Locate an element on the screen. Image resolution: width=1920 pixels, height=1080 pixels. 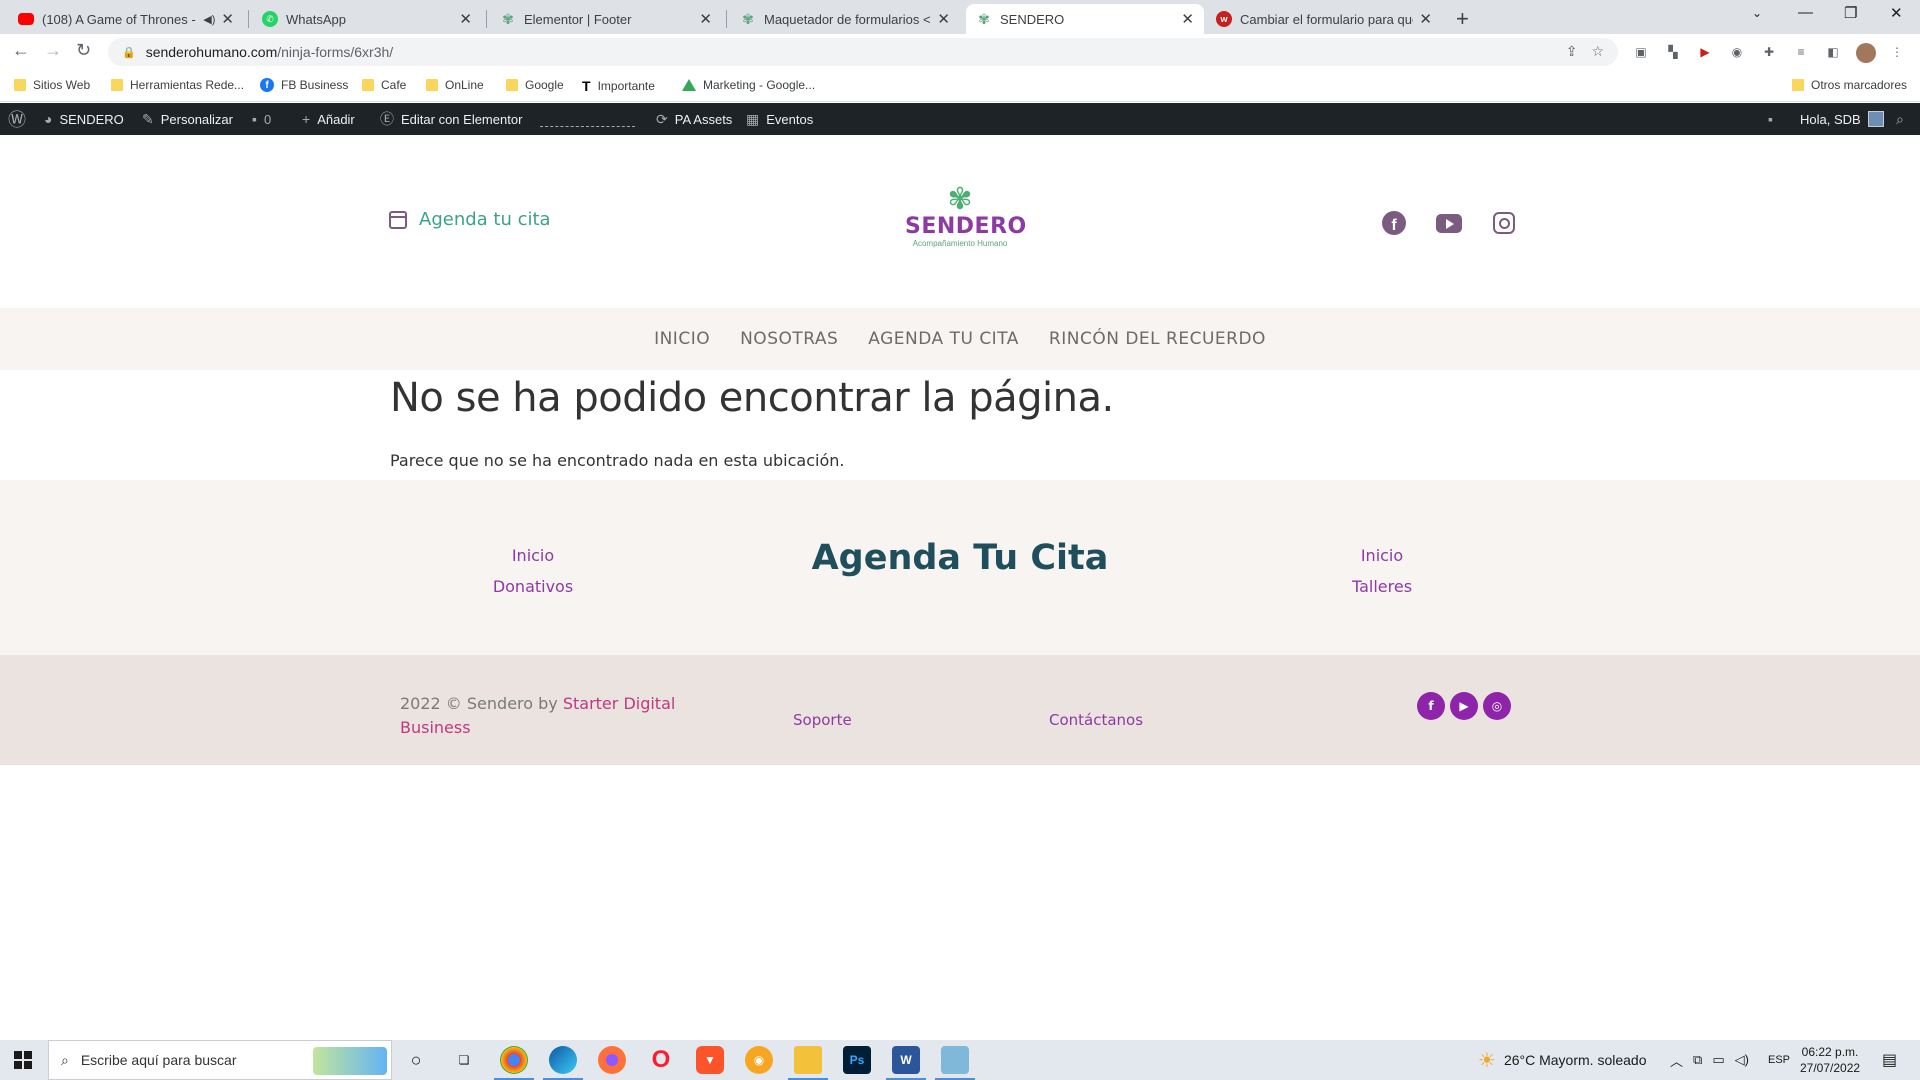
side-panel-icon: ◧ is located at coordinates (1833, 52).